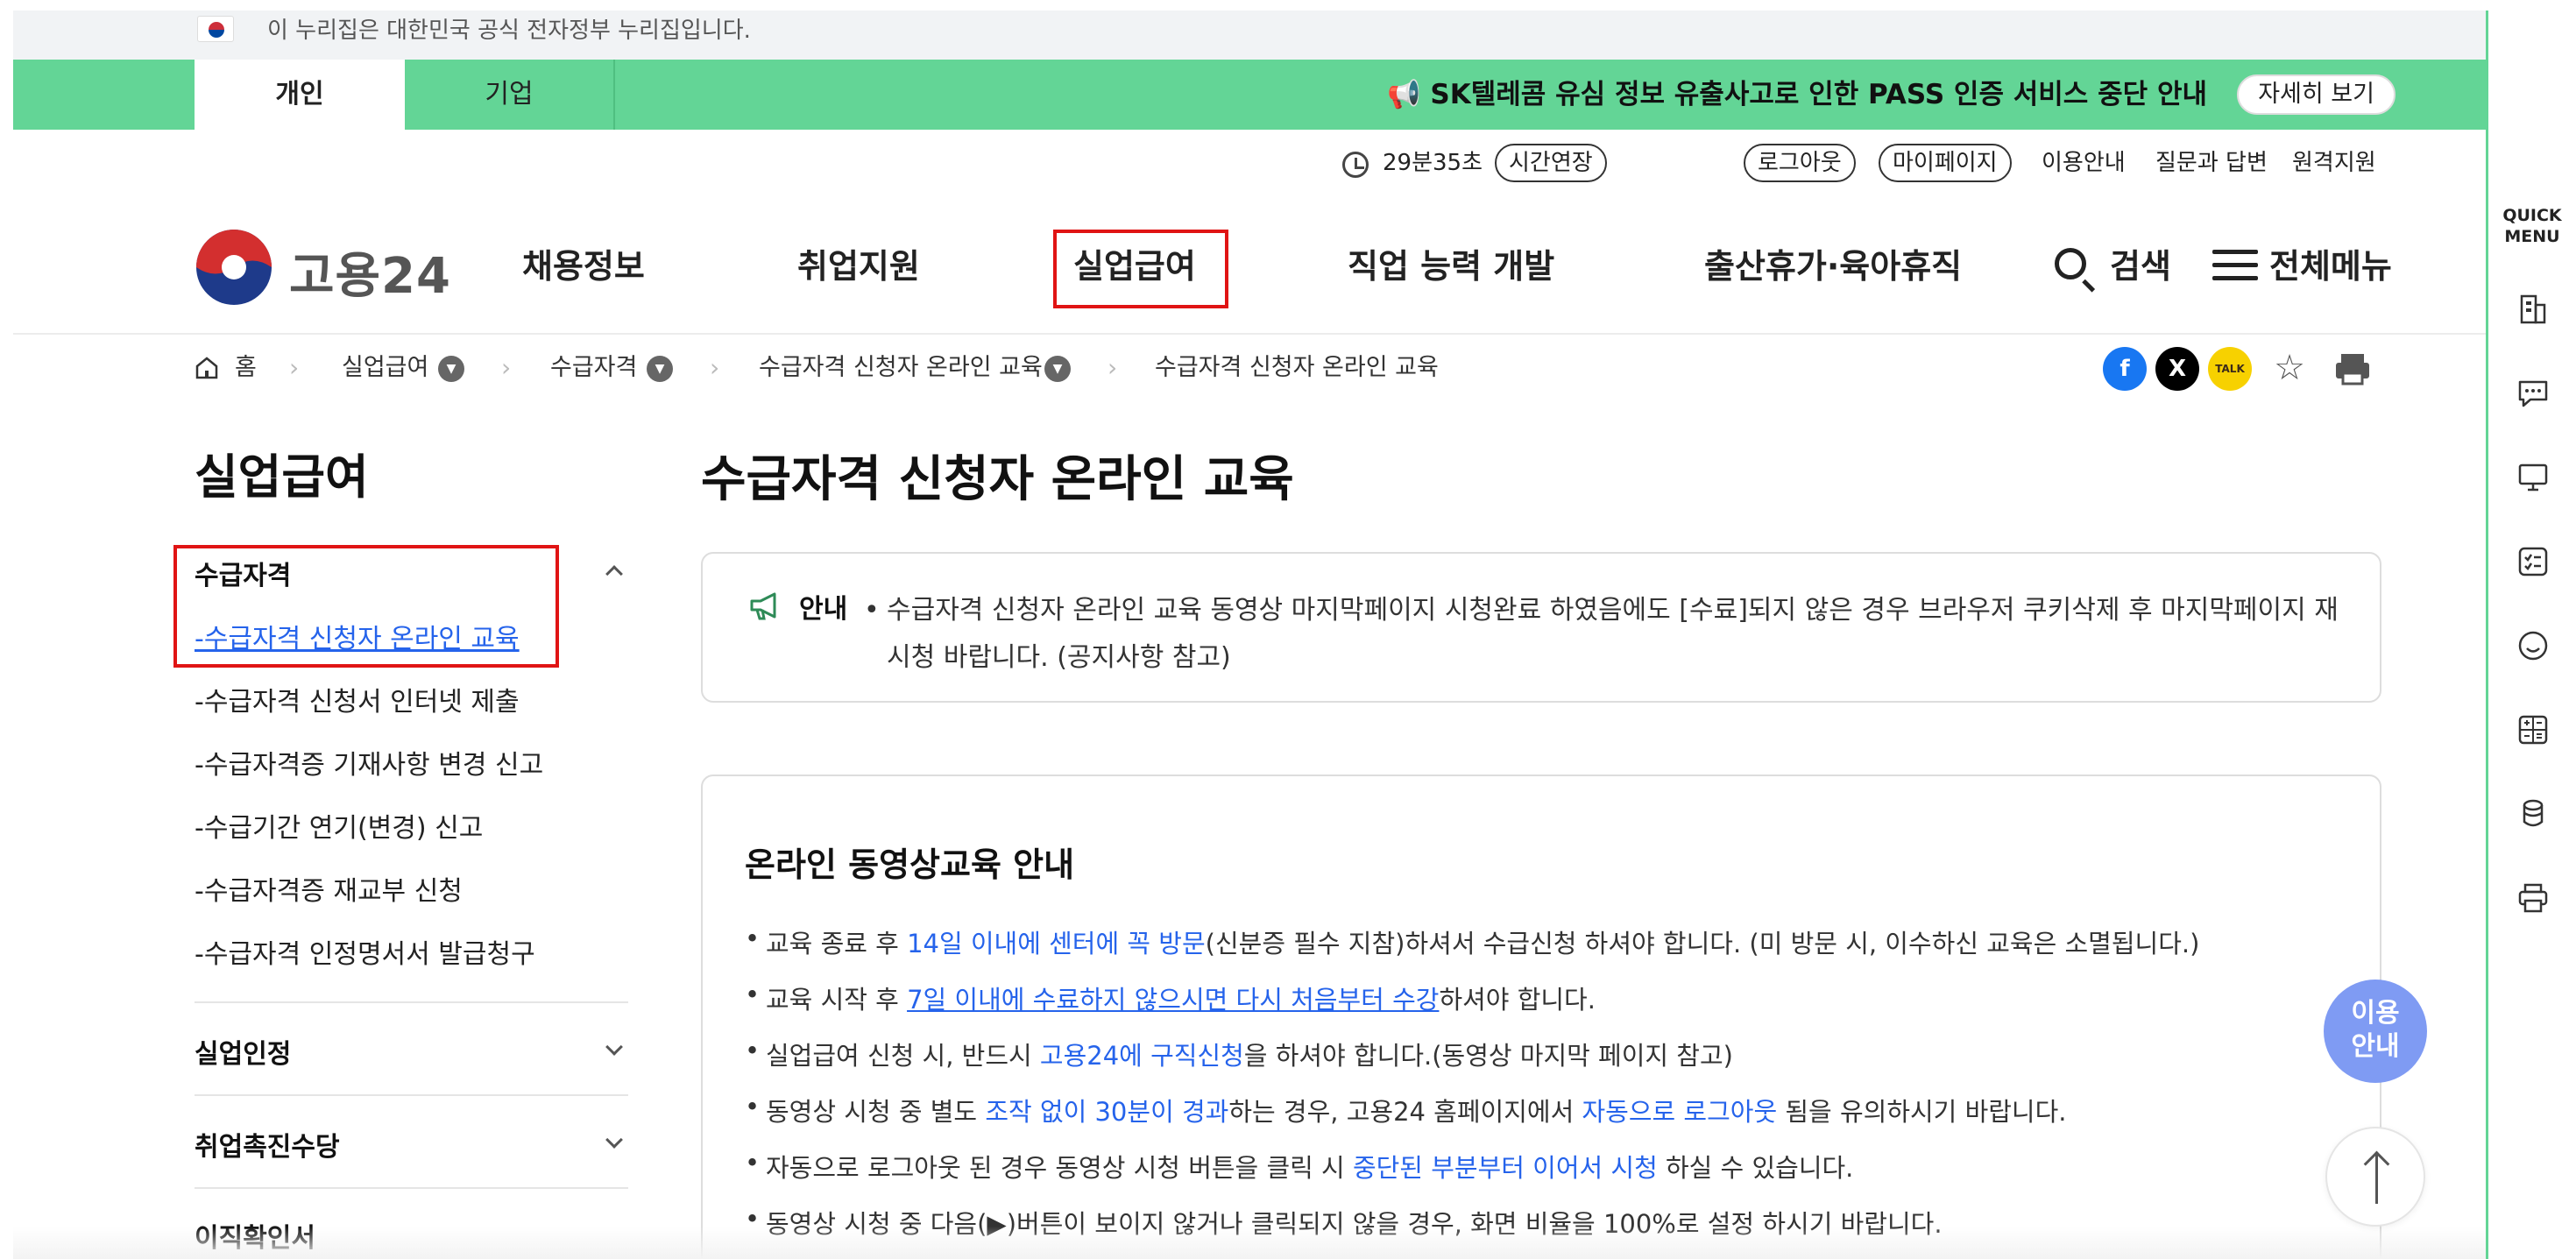 This screenshot has width=2576, height=1259. I want to click on gnb-employment-support: 취업지원, so click(858, 267).